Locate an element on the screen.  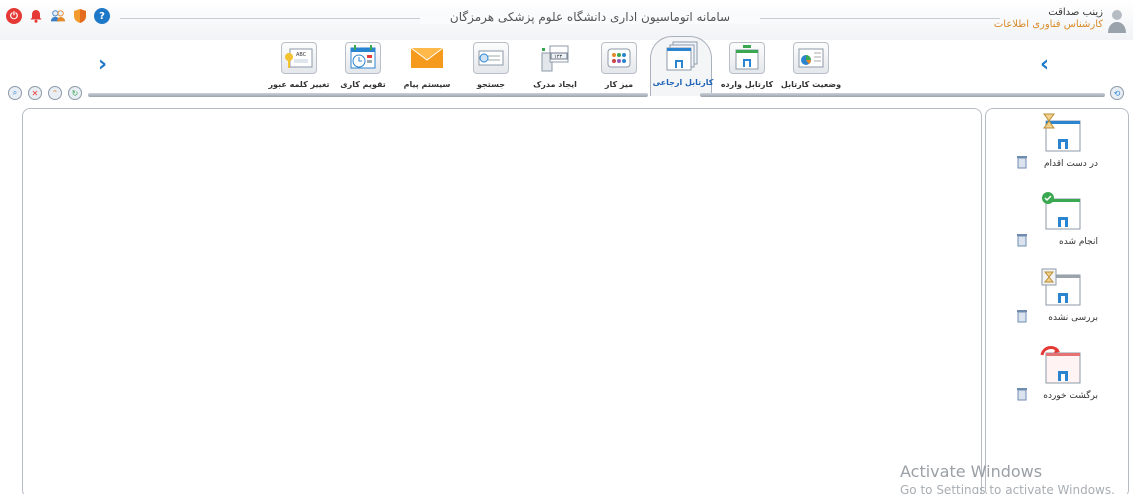
done-icon is located at coordinates (1061, 211).